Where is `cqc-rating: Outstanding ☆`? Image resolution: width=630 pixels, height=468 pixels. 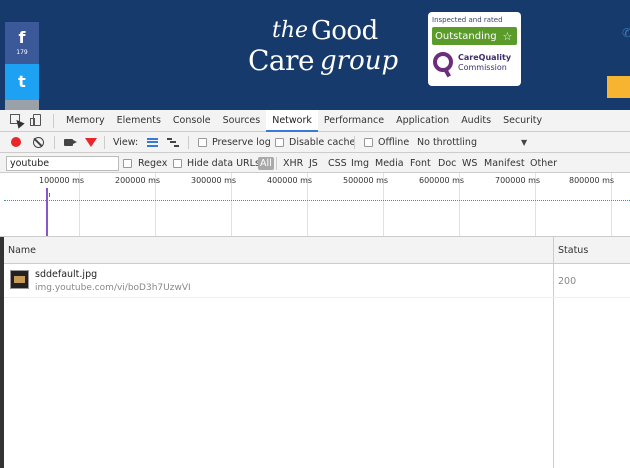
cqc-rating: Outstanding ☆ is located at coordinates (474, 36).